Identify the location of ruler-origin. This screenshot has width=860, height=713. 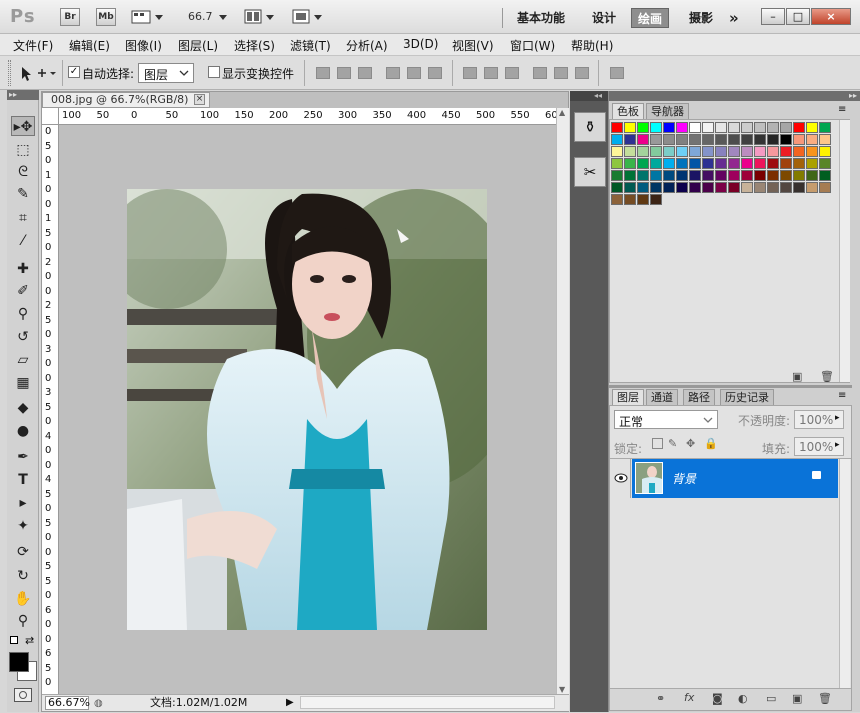
(50, 116).